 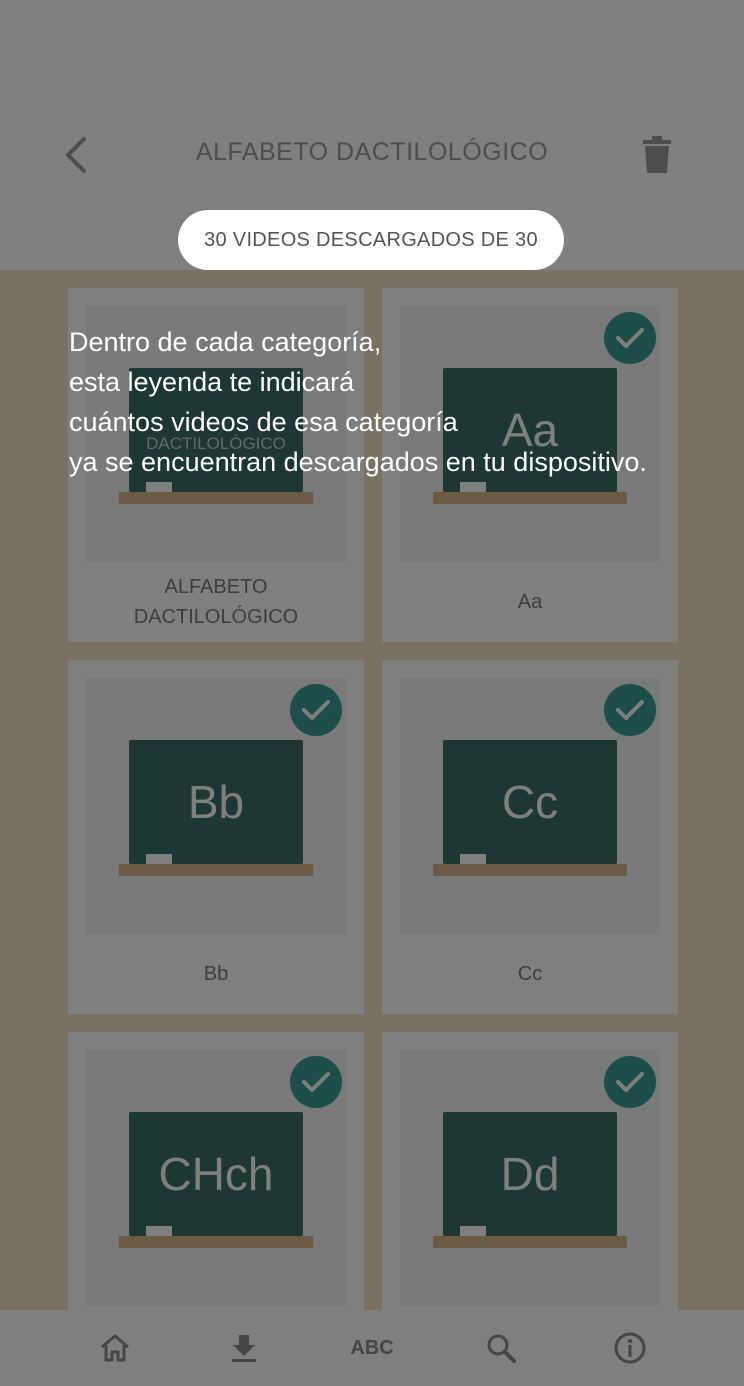 I want to click on downloaded-count-badge: 30 VIDEOS DESCARGADOS DE 30, so click(x=371, y=240).